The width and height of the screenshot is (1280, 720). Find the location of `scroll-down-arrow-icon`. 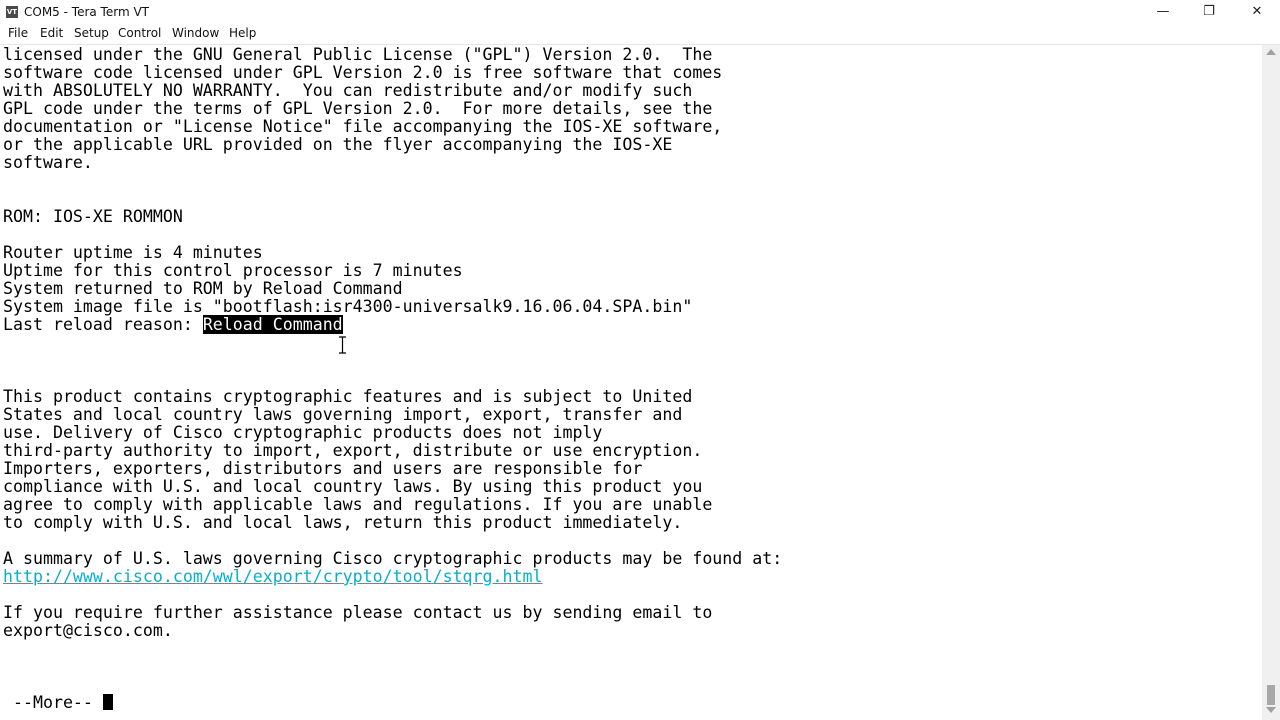

scroll-down-arrow-icon is located at coordinates (1271, 710).